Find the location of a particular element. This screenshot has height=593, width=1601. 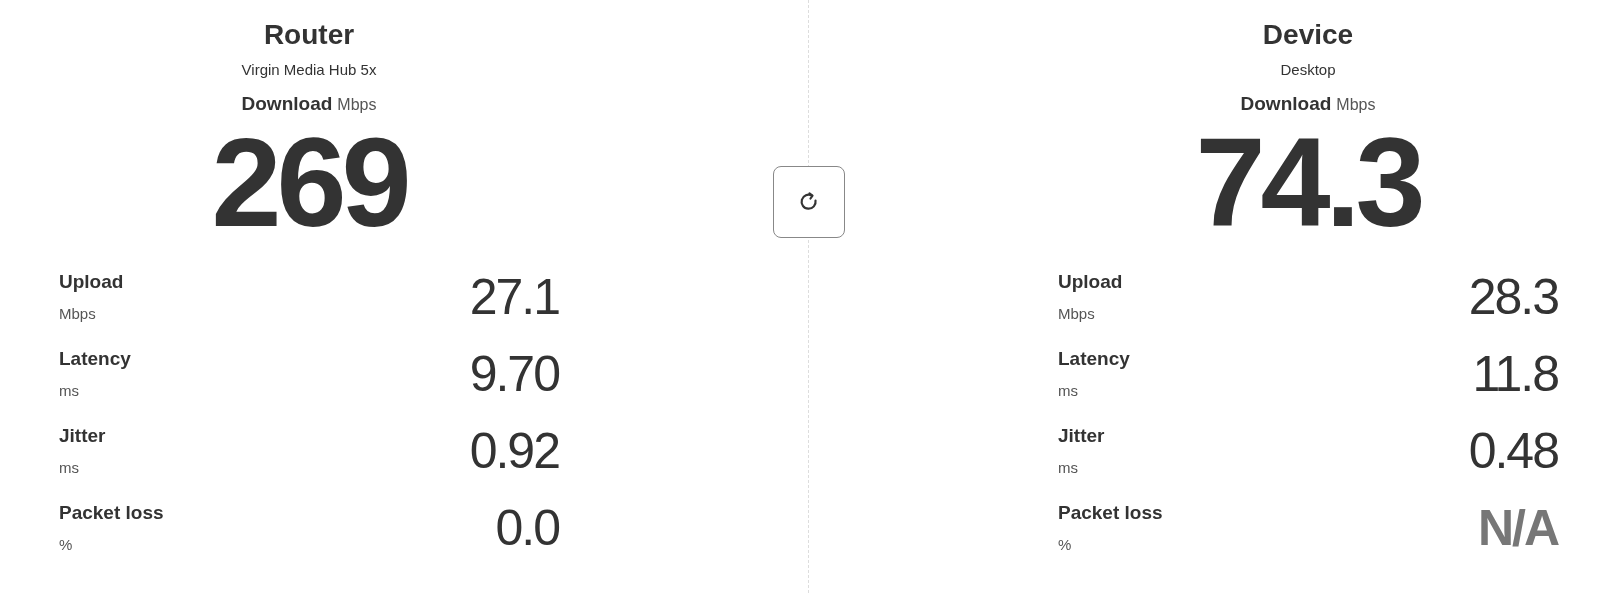

download-value: 269 is located at coordinates (309, 183).